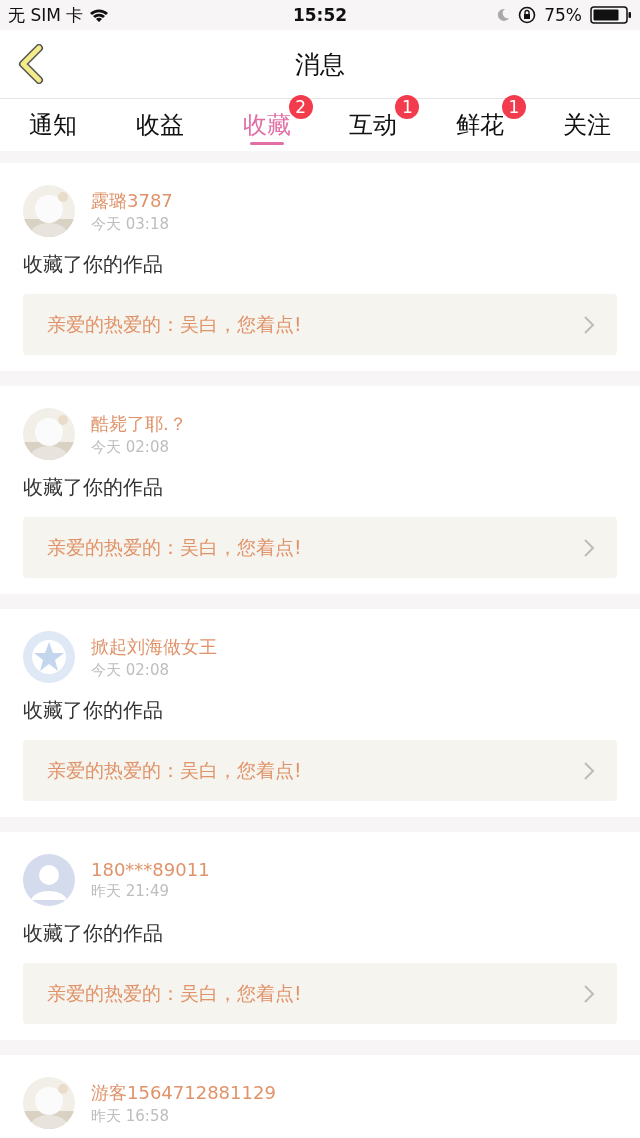 This screenshot has height=1138, width=640. I want to click on clock-text: 15:52, so click(320, 15).